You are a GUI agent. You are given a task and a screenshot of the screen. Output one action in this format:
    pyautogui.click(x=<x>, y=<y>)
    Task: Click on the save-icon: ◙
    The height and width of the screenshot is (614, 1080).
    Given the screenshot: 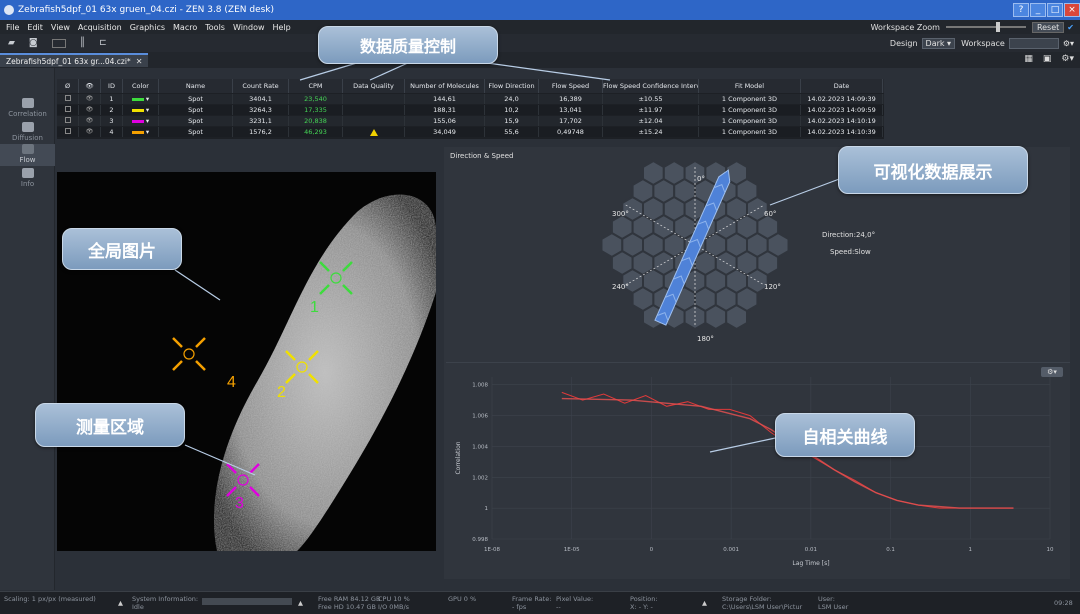 What is the action you would take?
    pyautogui.click(x=33, y=43)
    